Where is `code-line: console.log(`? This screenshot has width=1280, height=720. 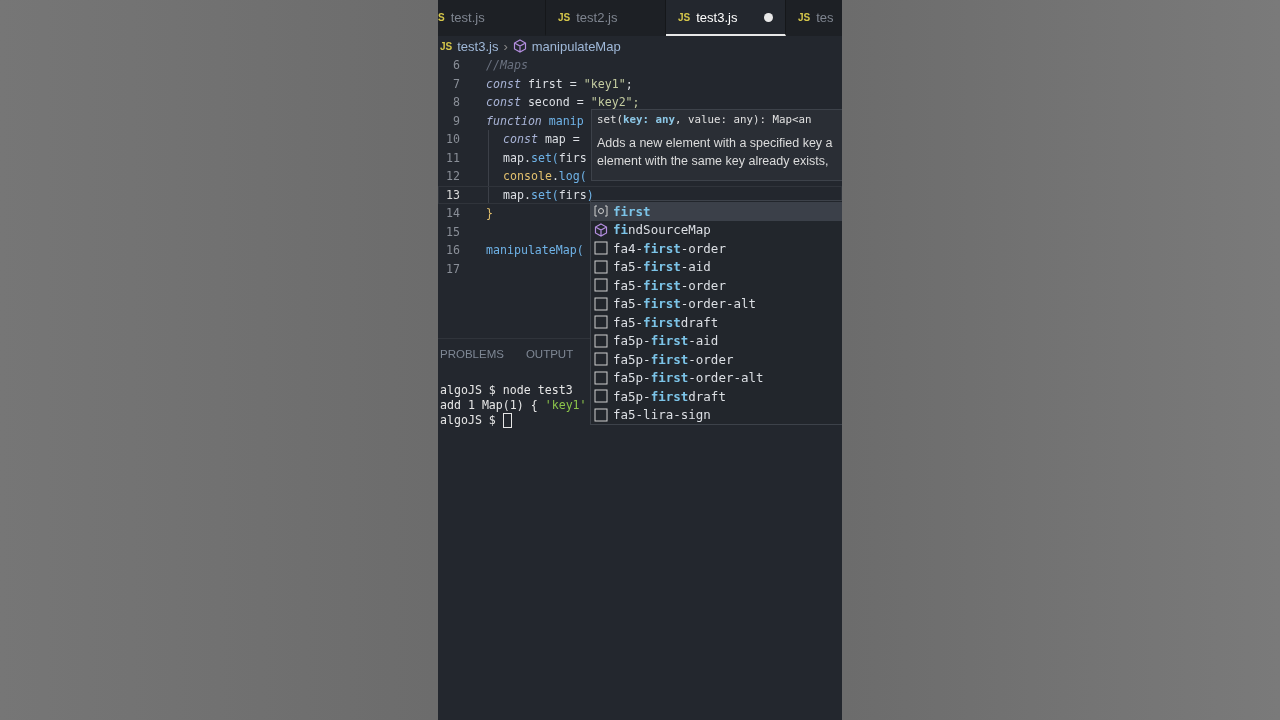
code-line: console.log( is located at coordinates (545, 176).